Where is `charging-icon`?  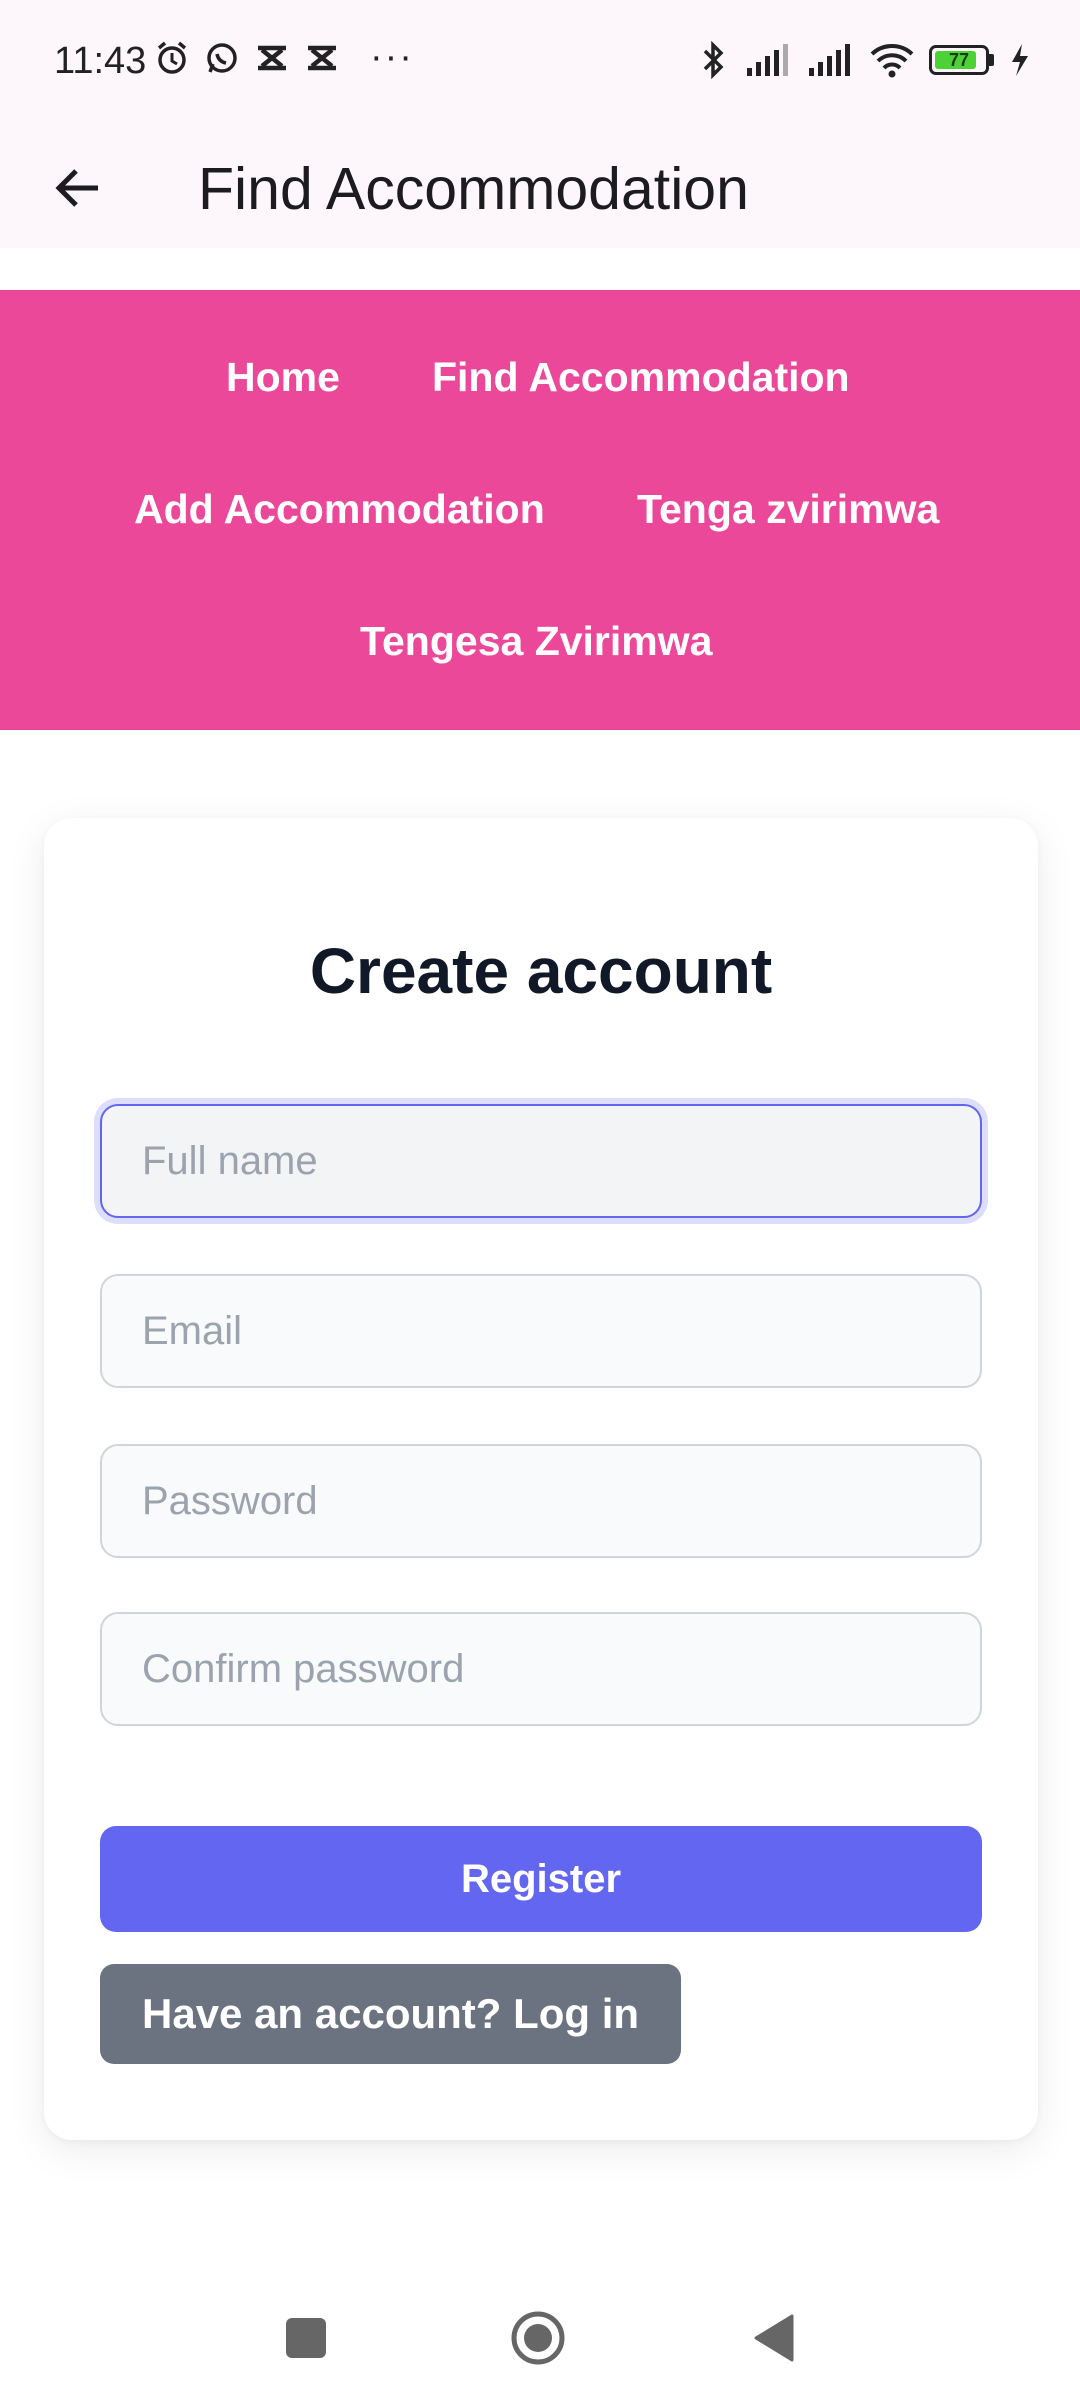
charging-icon is located at coordinates (1019, 60).